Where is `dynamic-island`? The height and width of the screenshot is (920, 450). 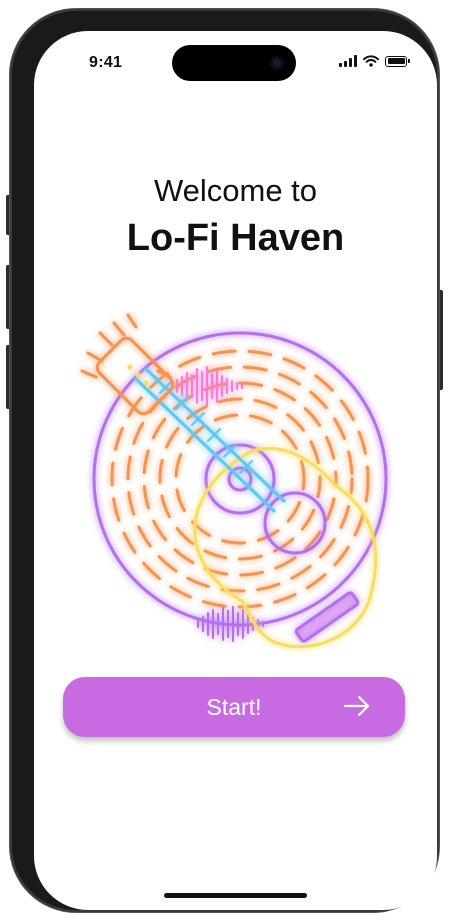 dynamic-island is located at coordinates (234, 63).